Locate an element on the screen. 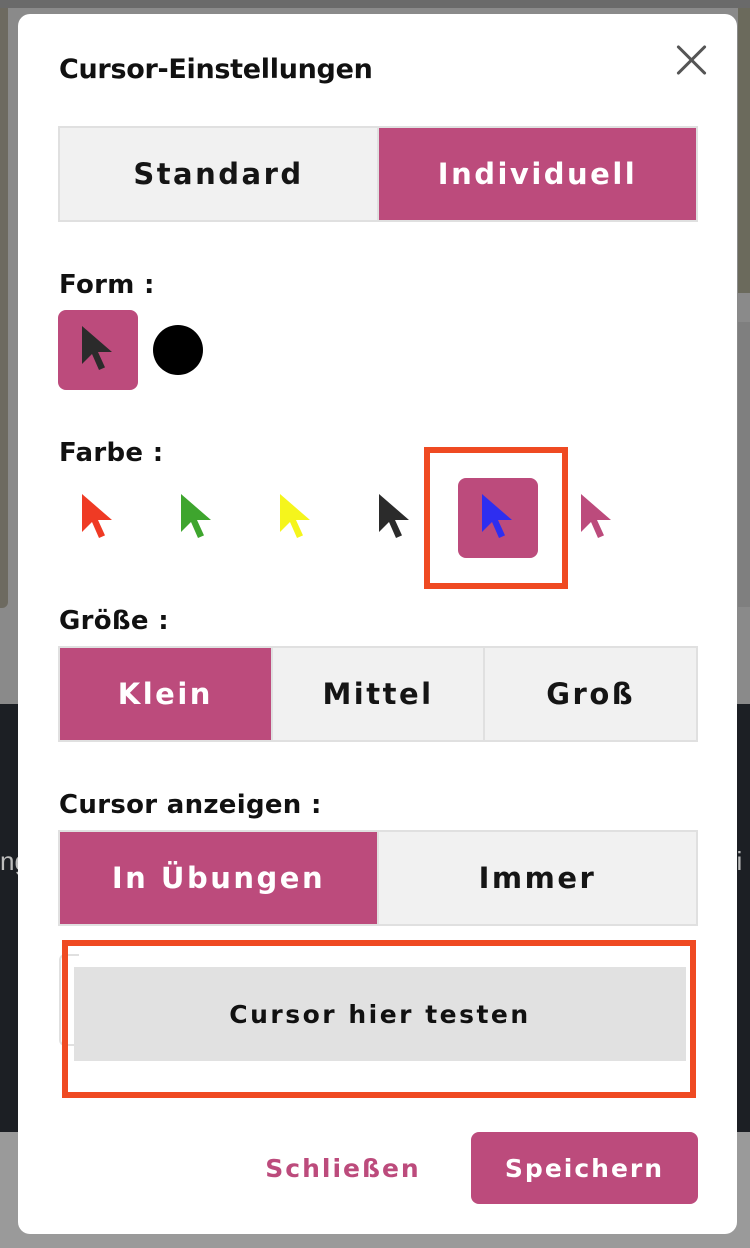  display-immer-button: Immer is located at coordinates (537, 878).